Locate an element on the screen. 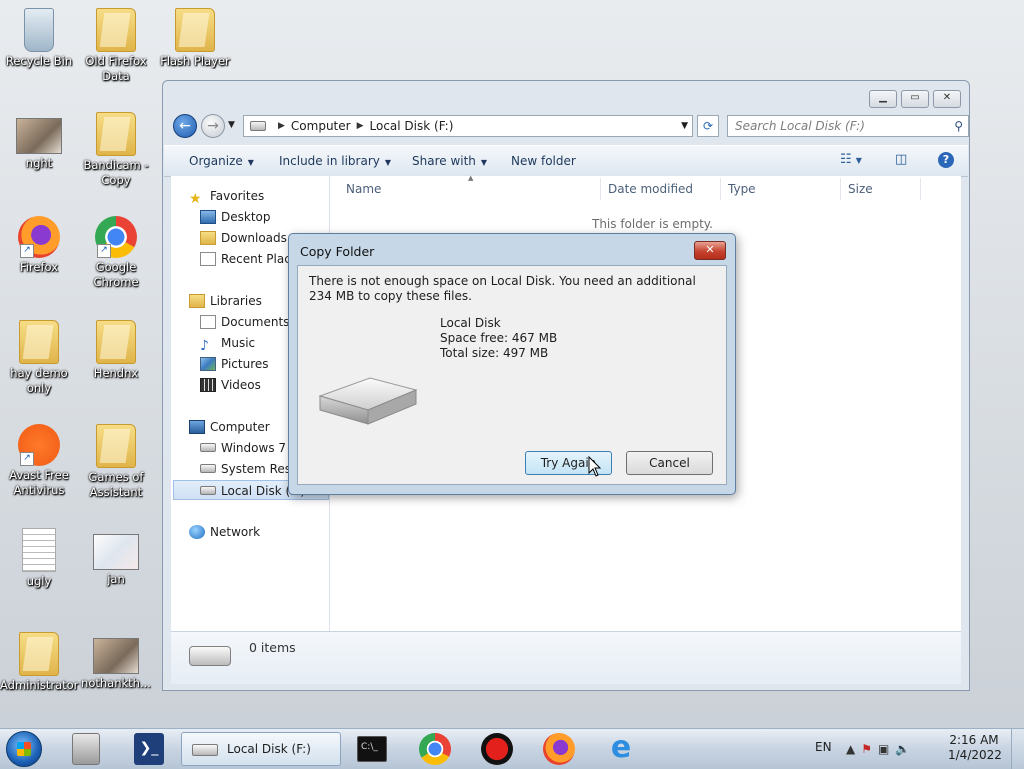 This screenshot has width=1024, height=769. desktop-icon-google-chrome: ↗ Google Chrome is located at coordinates (116, 253).